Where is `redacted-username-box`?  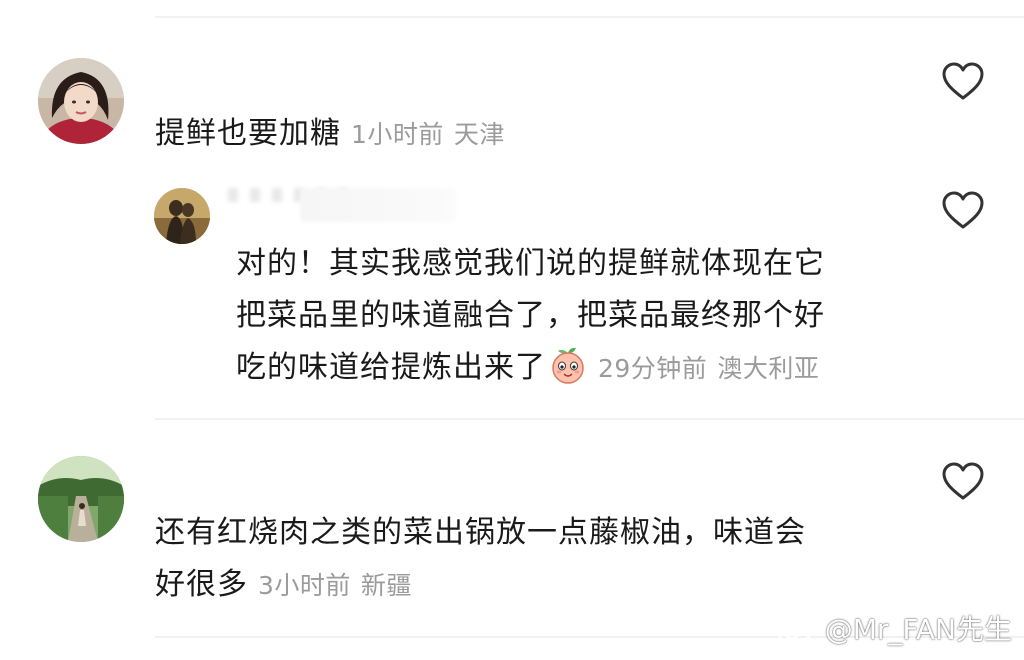 redacted-username-box is located at coordinates (378, 205).